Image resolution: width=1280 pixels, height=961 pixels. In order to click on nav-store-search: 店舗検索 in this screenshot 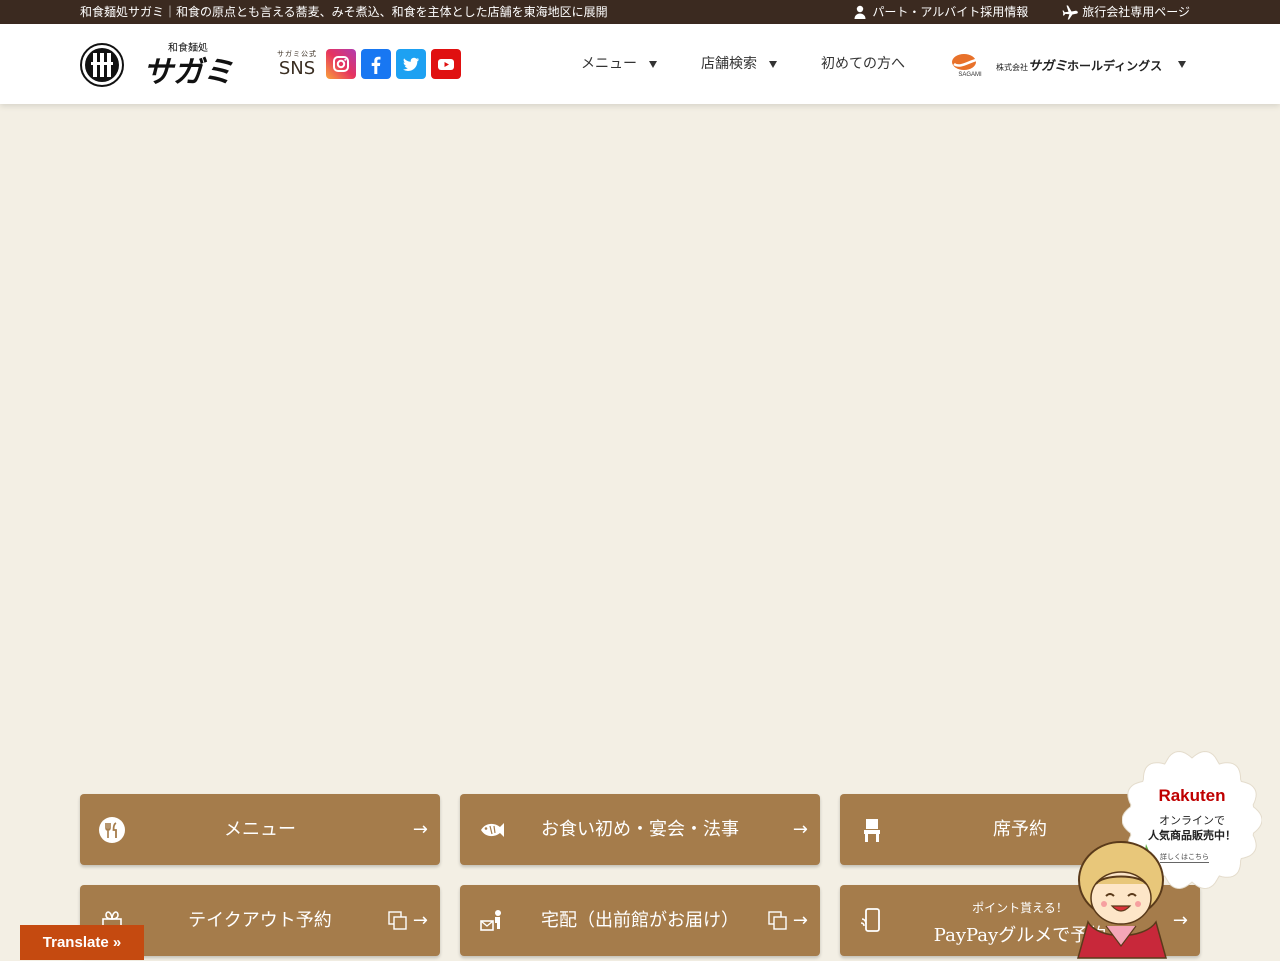, I will do `click(739, 64)`.